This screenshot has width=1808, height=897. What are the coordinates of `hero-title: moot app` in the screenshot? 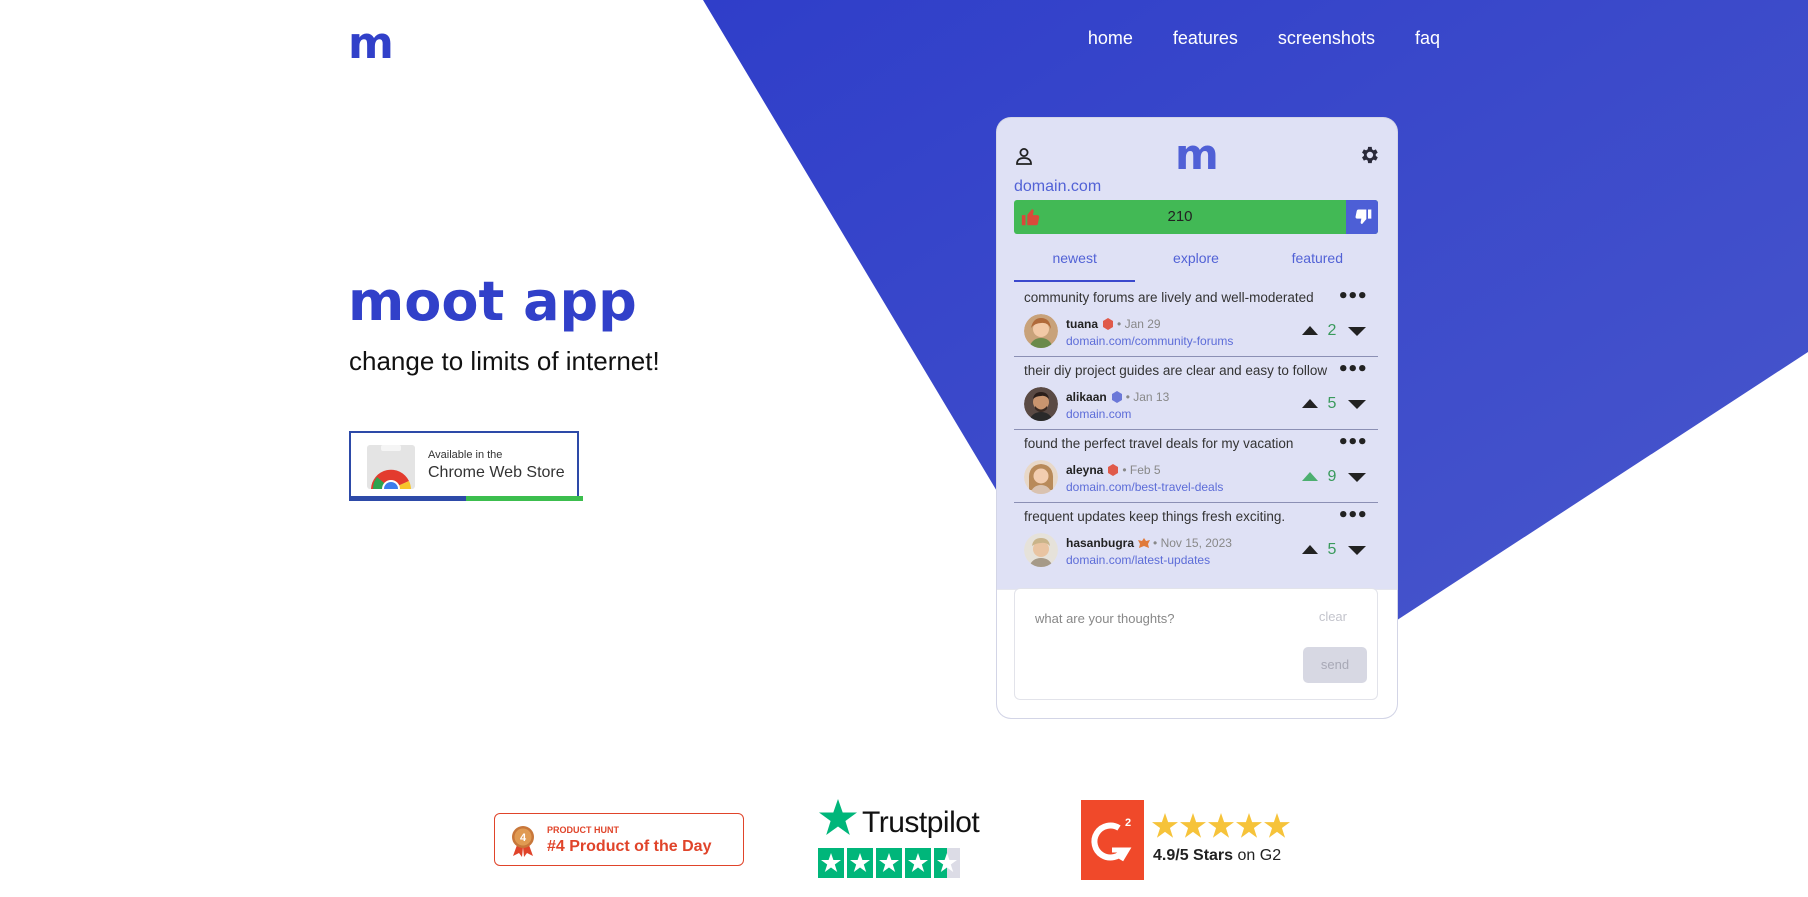 It's located at (492, 301).